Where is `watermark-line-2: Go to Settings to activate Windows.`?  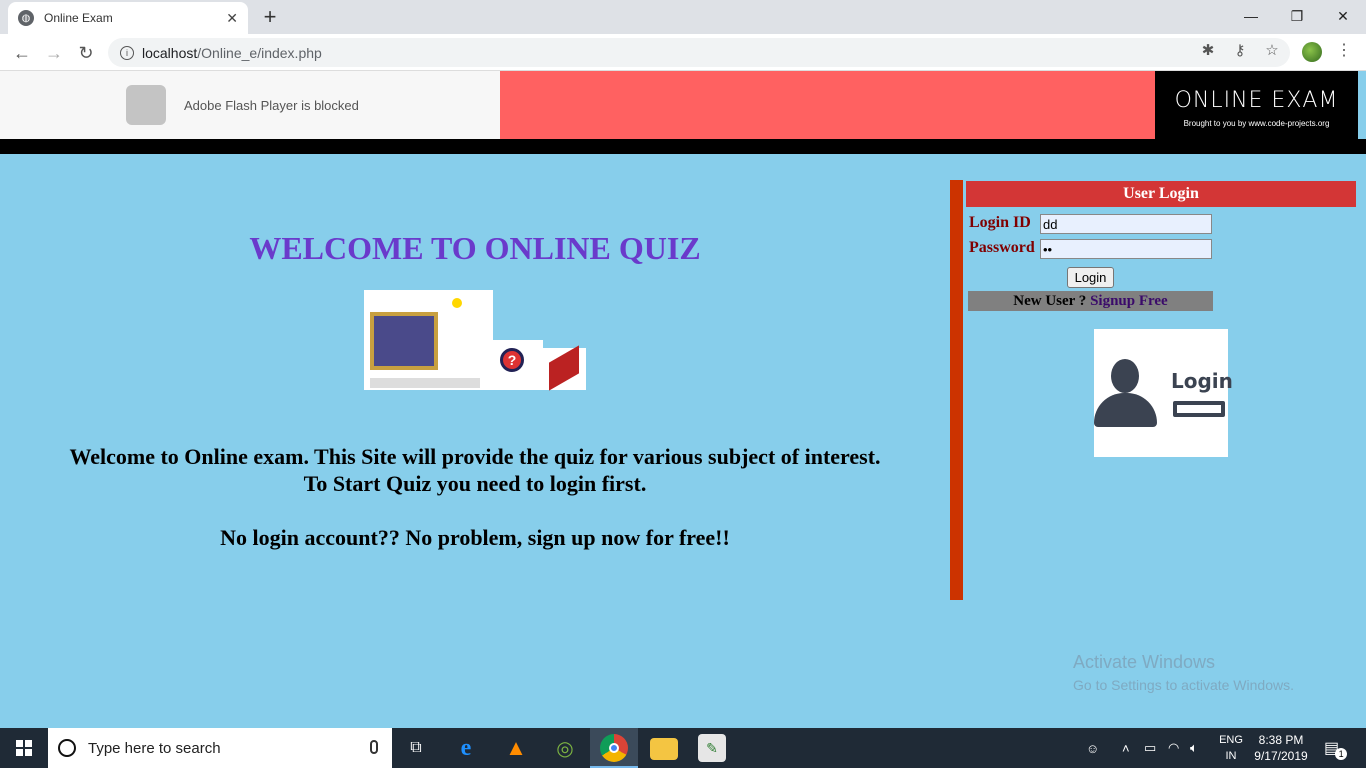 watermark-line-2: Go to Settings to activate Windows. is located at coordinates (1183, 685).